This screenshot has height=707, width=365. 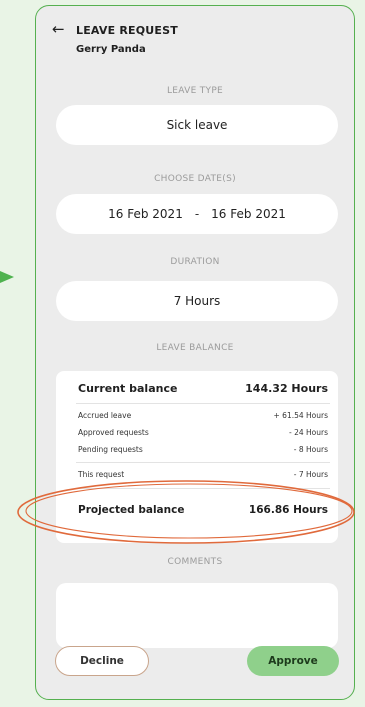 I want to click on this-request-value: - 7 Hours, so click(x=310, y=474).